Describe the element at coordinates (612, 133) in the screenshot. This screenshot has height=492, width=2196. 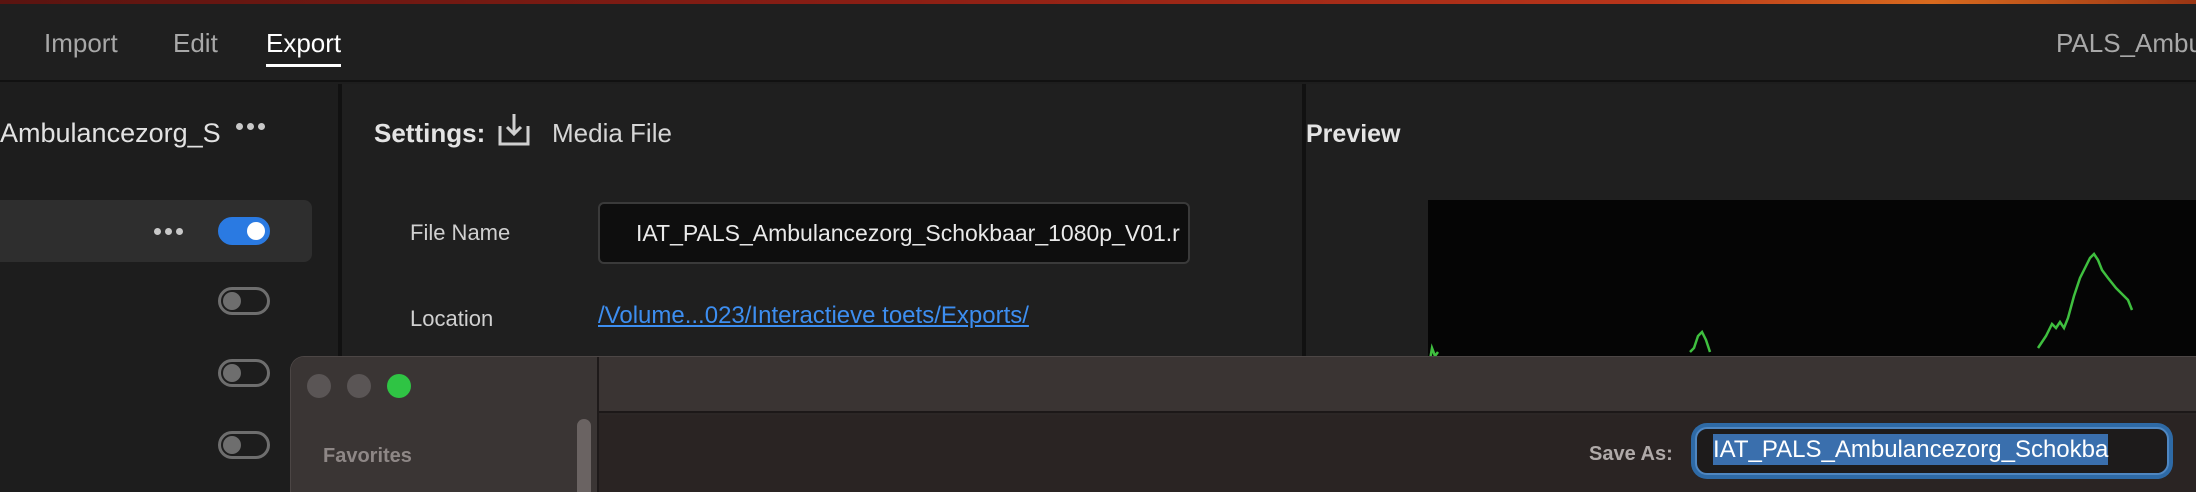
I see `media-file-label: Media File` at that location.